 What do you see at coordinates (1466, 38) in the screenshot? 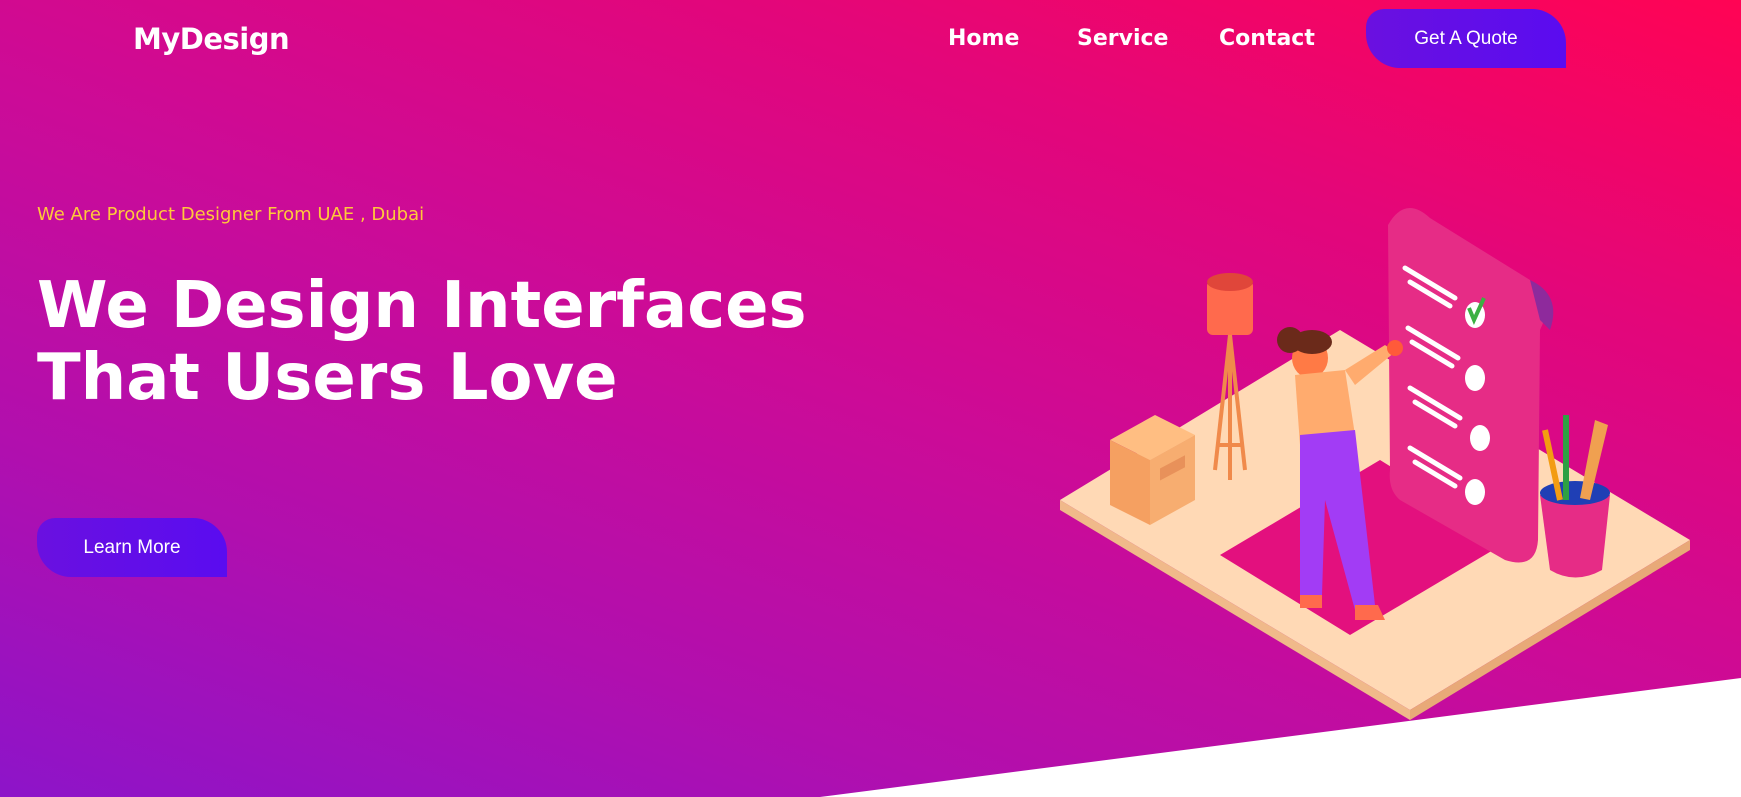
I see `get-a-quote-button: Get A Quote` at bounding box center [1466, 38].